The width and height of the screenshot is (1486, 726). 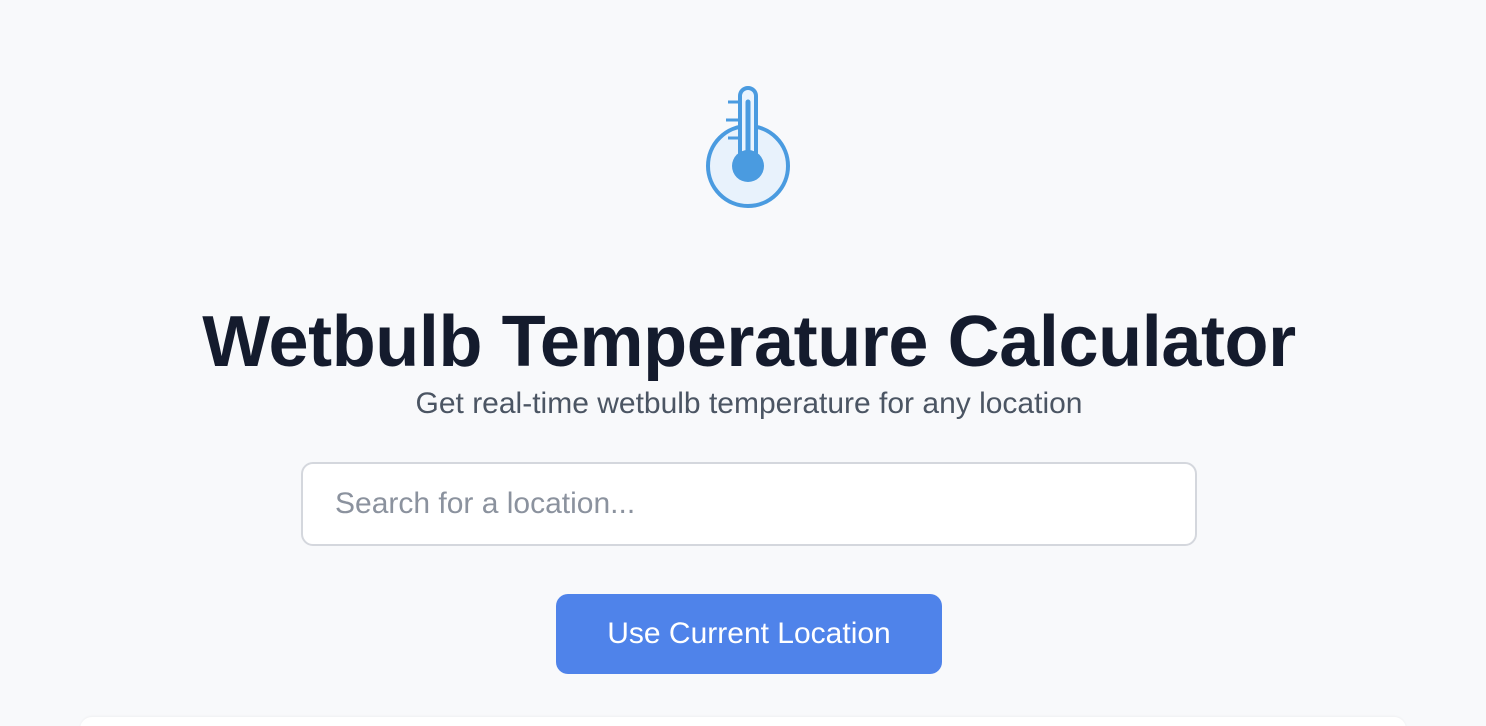 I want to click on page-title: Wetbulb Temperature Calculator, so click(x=749, y=342).